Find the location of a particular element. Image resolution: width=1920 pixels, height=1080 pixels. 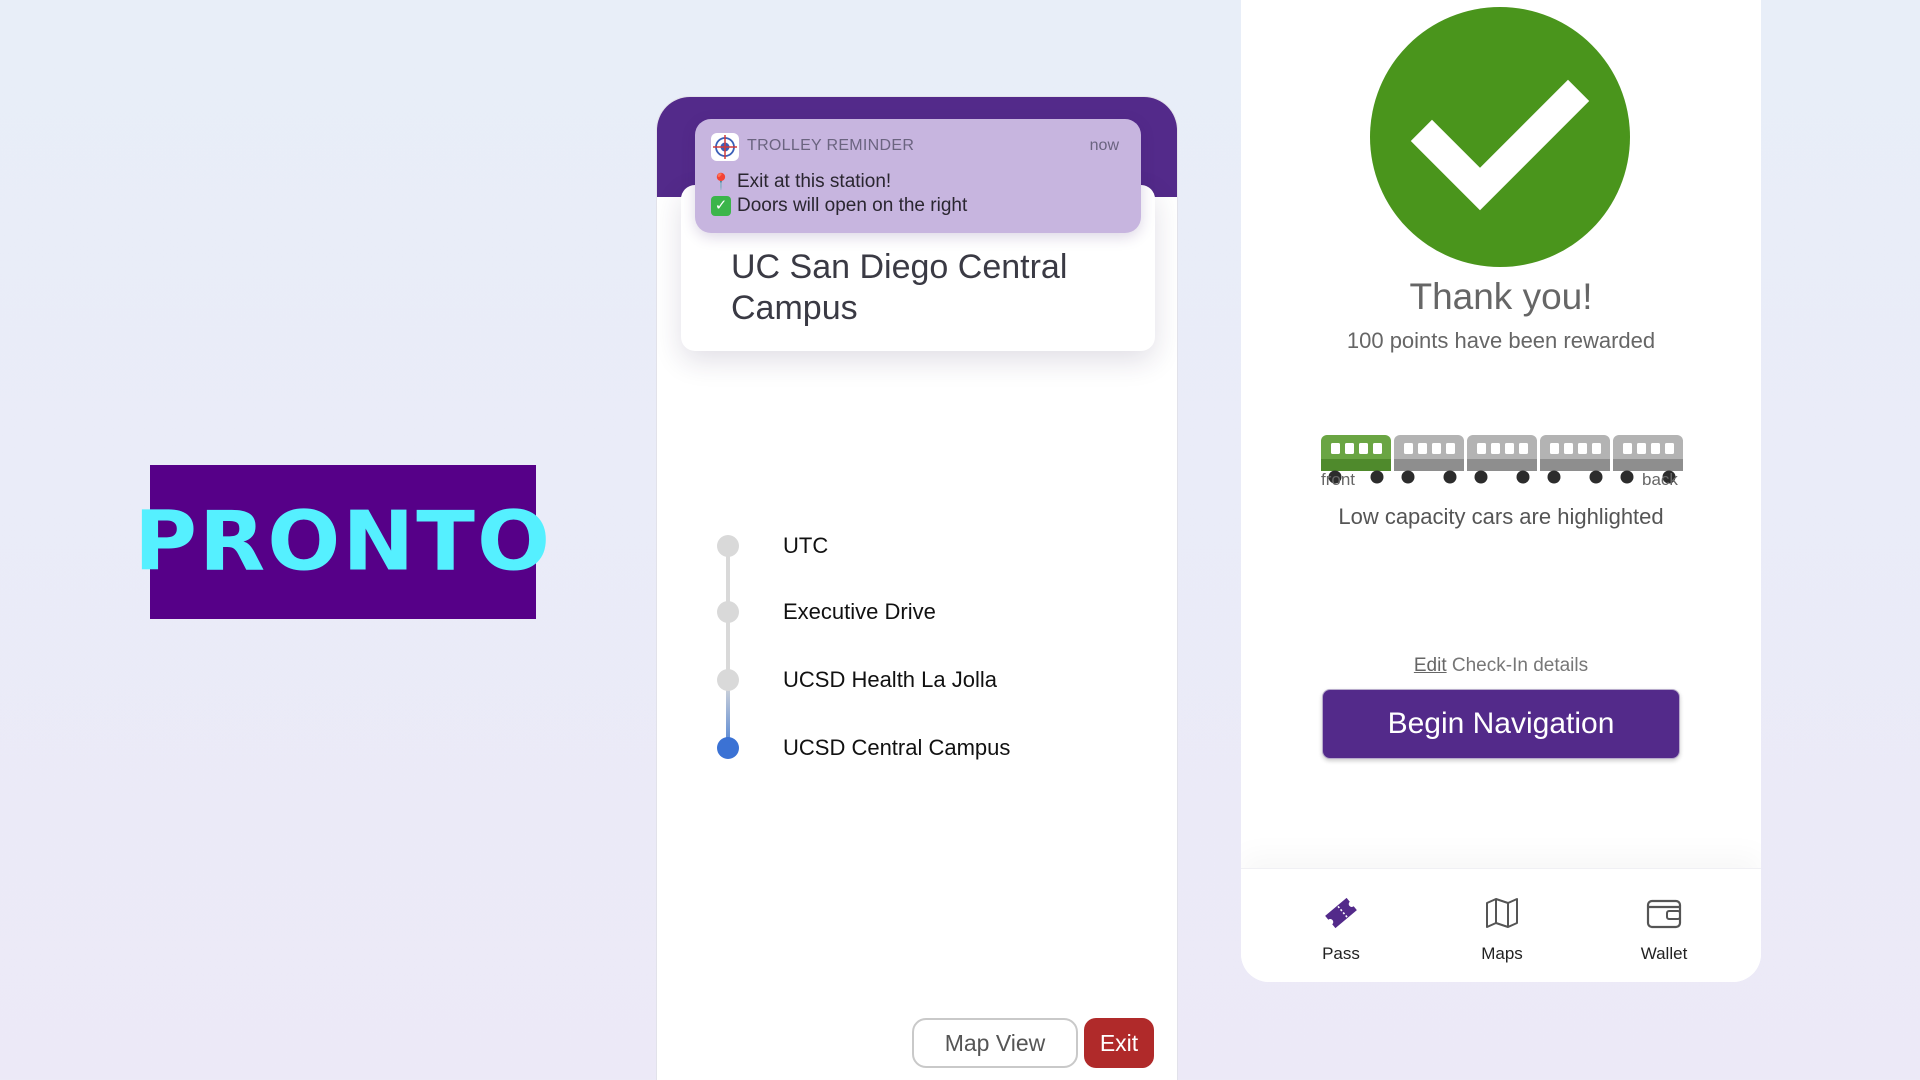

capacity-note: Low capacity cars are highlighted is located at coordinates (1501, 516).